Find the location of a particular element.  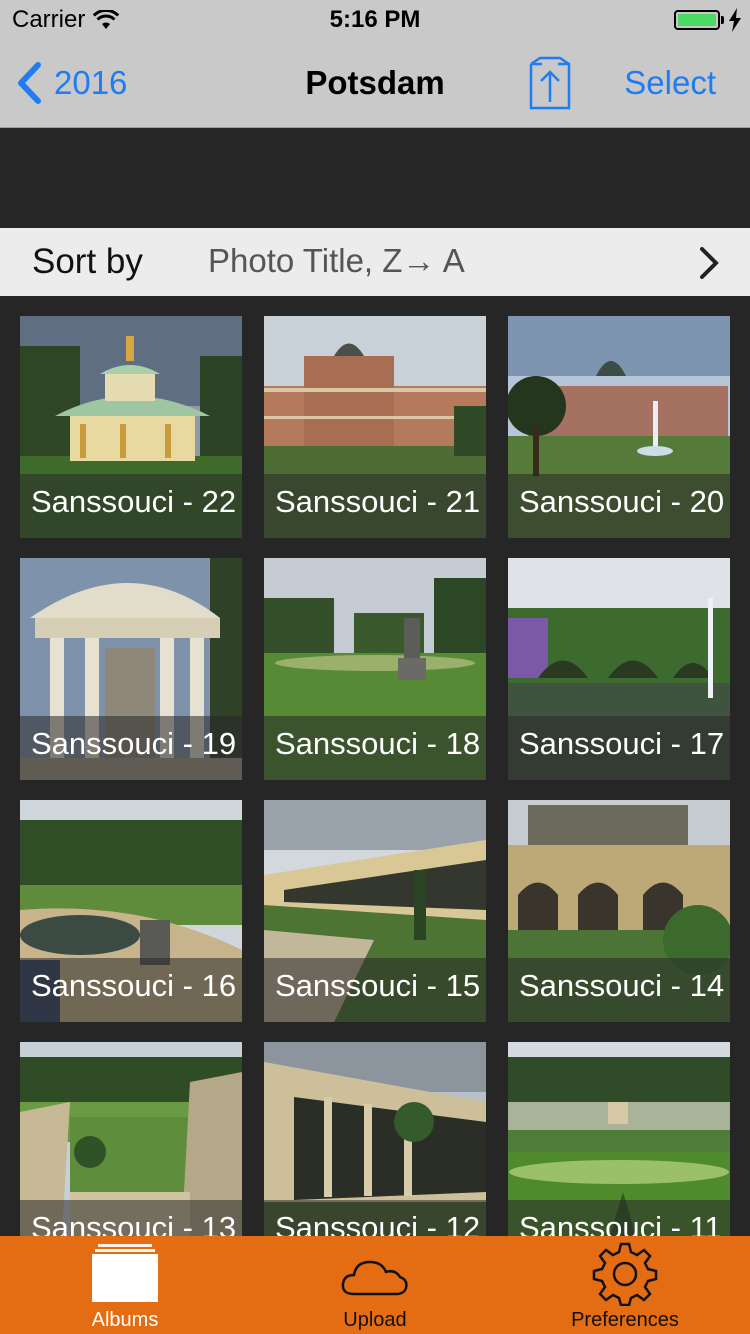

battery-icon is located at coordinates (697, 20).